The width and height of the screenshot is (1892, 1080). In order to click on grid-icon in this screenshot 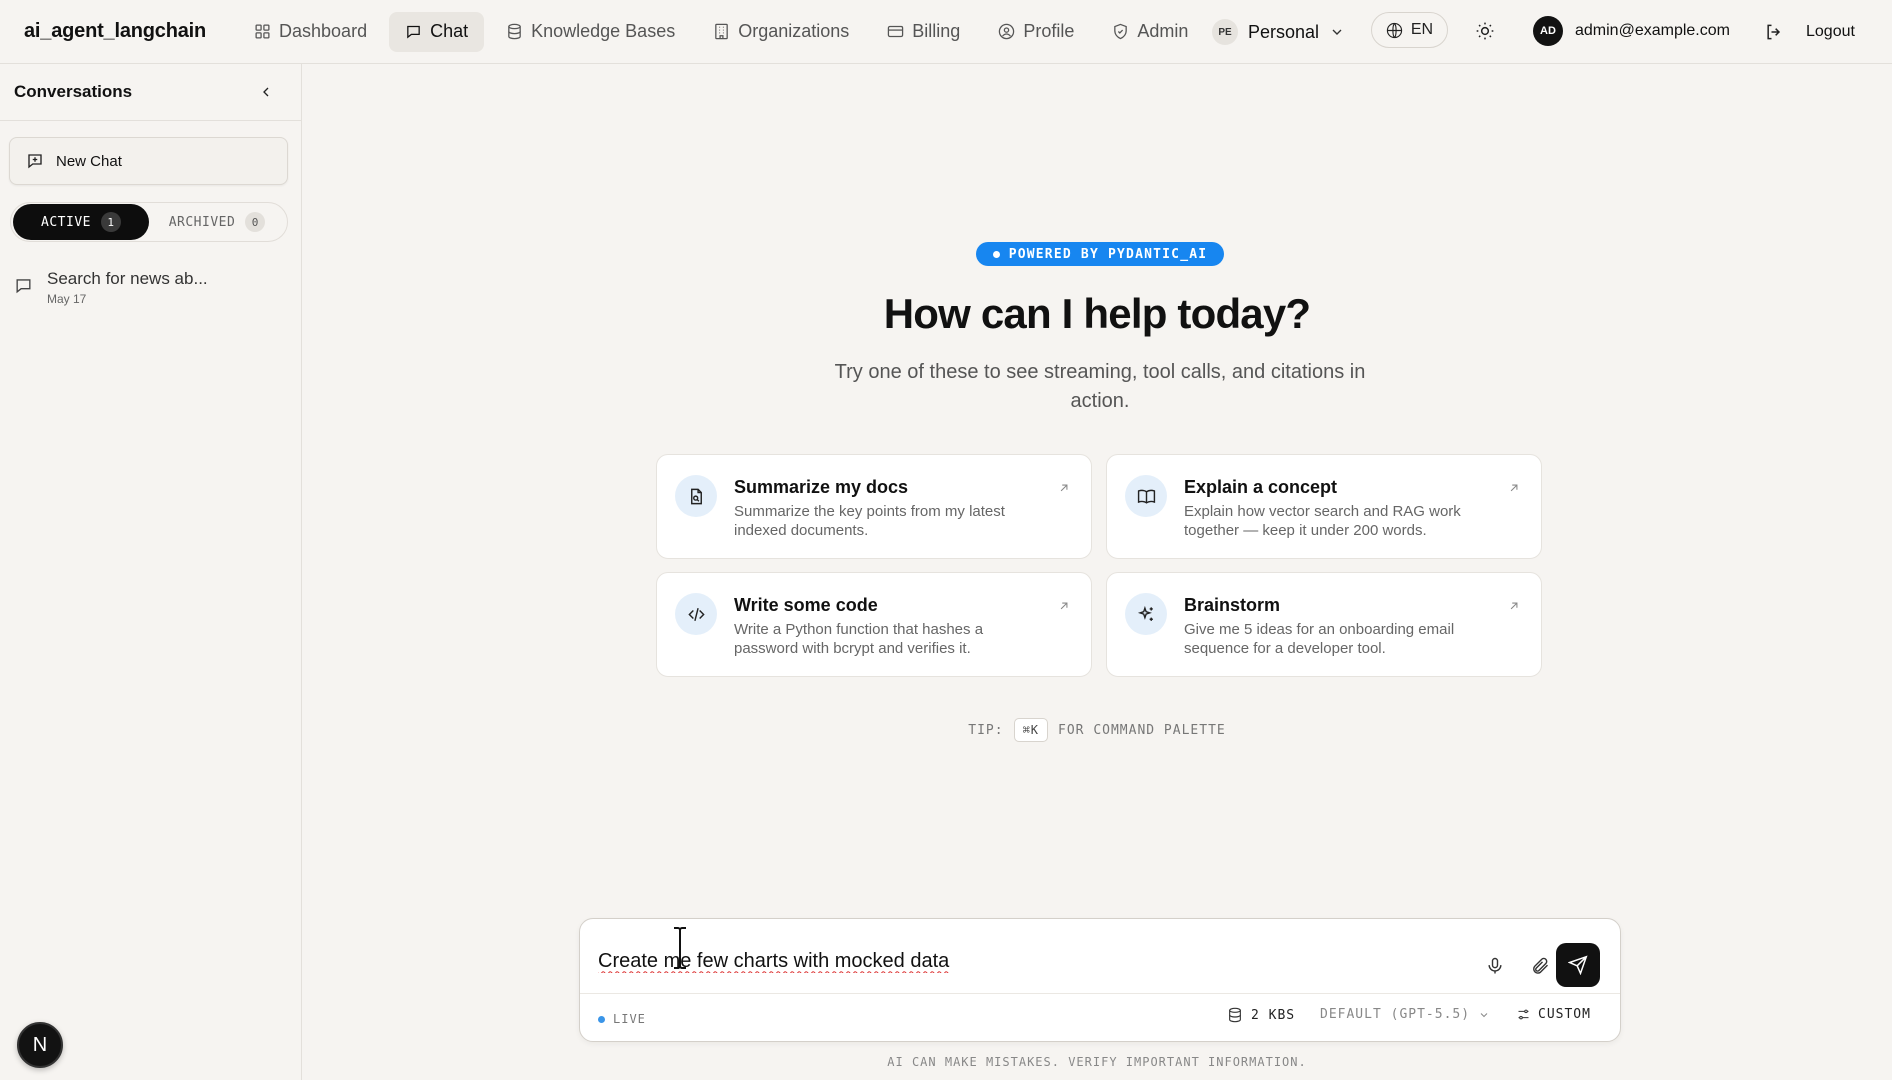, I will do `click(262, 31)`.